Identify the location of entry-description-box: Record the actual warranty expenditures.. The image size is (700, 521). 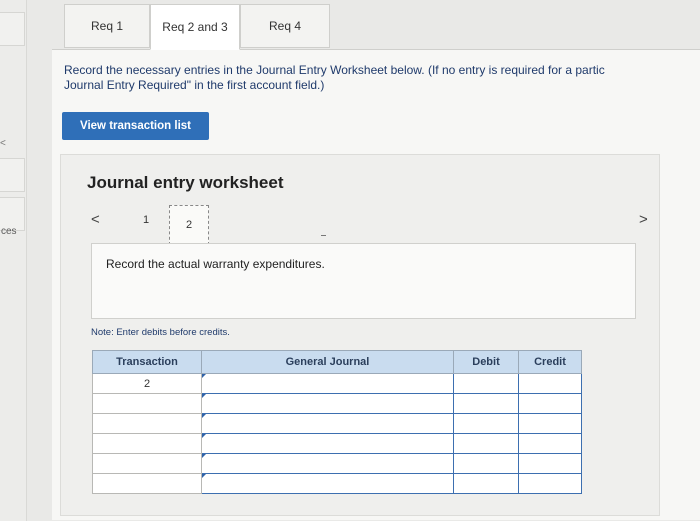
(363, 281).